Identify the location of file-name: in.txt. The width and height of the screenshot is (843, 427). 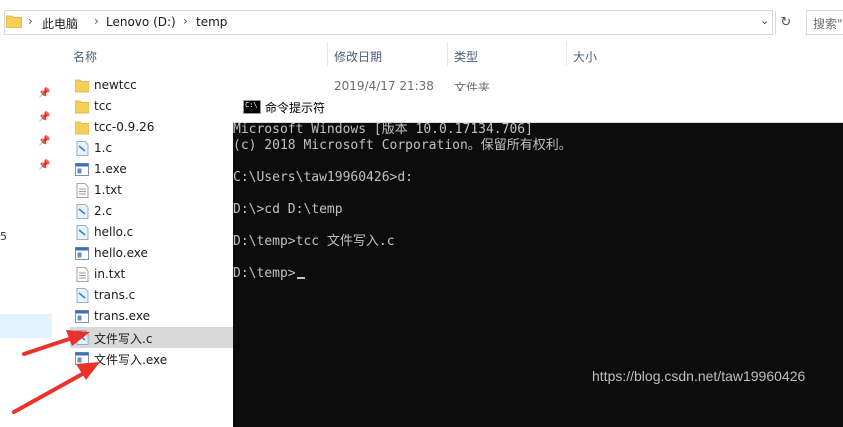
(110, 274).